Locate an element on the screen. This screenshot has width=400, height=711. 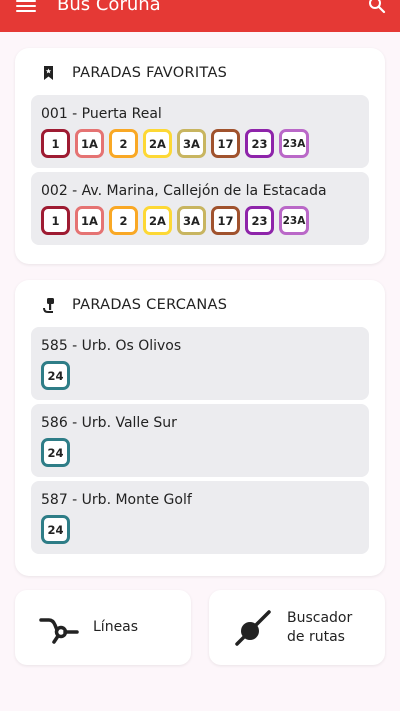
route-lines-icon is located at coordinates (59, 630).